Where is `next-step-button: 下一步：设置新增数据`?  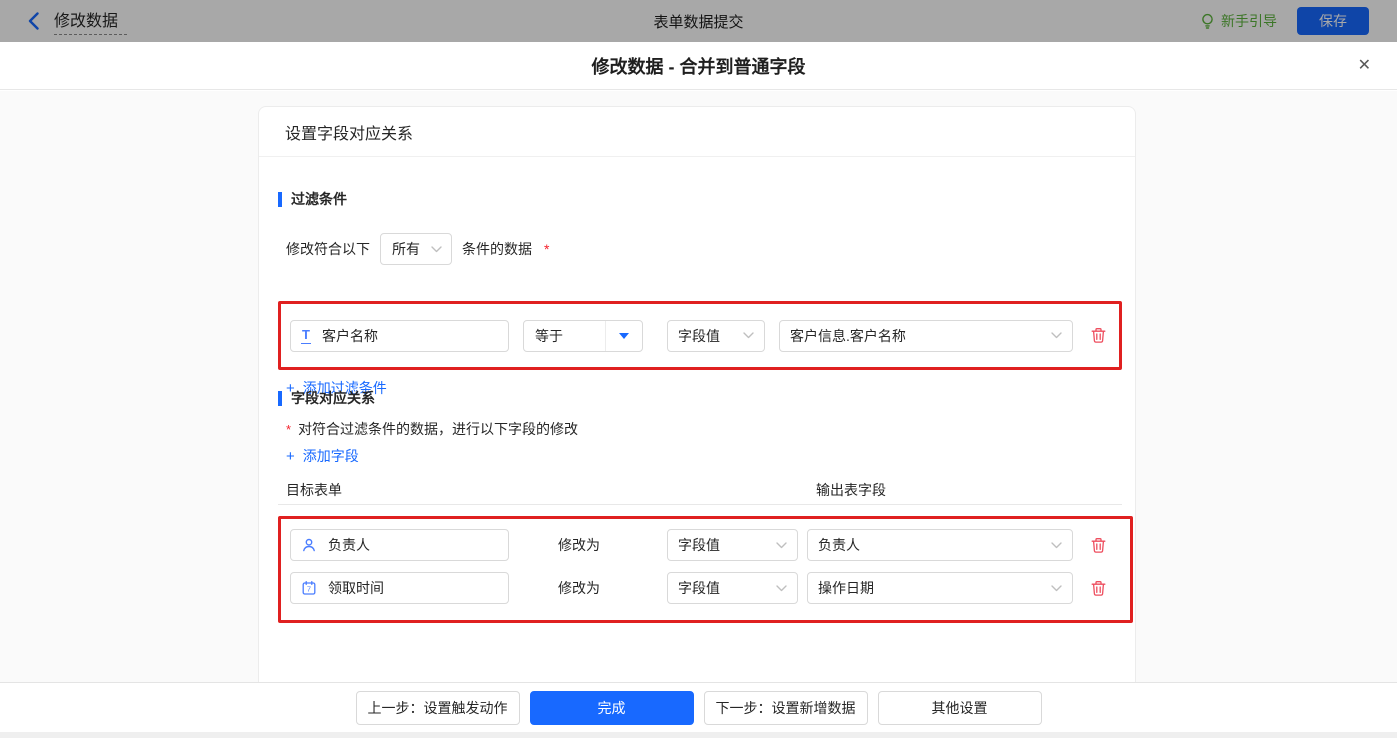 next-step-button: 下一步：设置新增数据 is located at coordinates (785, 707).